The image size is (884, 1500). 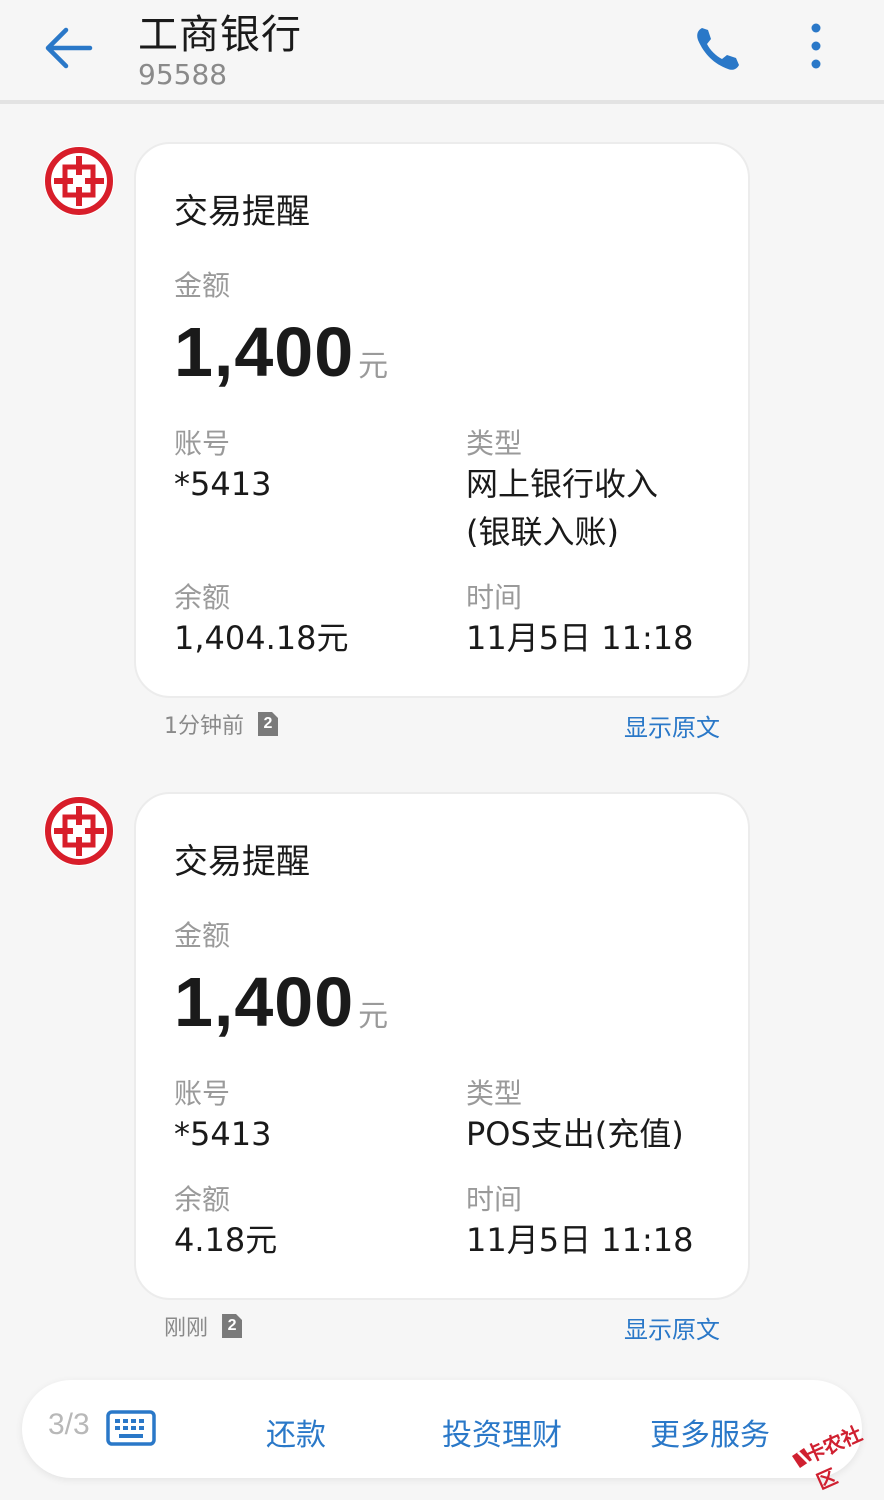 What do you see at coordinates (69, 1424) in the screenshot?
I see `menu-page-counter: 3/3` at bounding box center [69, 1424].